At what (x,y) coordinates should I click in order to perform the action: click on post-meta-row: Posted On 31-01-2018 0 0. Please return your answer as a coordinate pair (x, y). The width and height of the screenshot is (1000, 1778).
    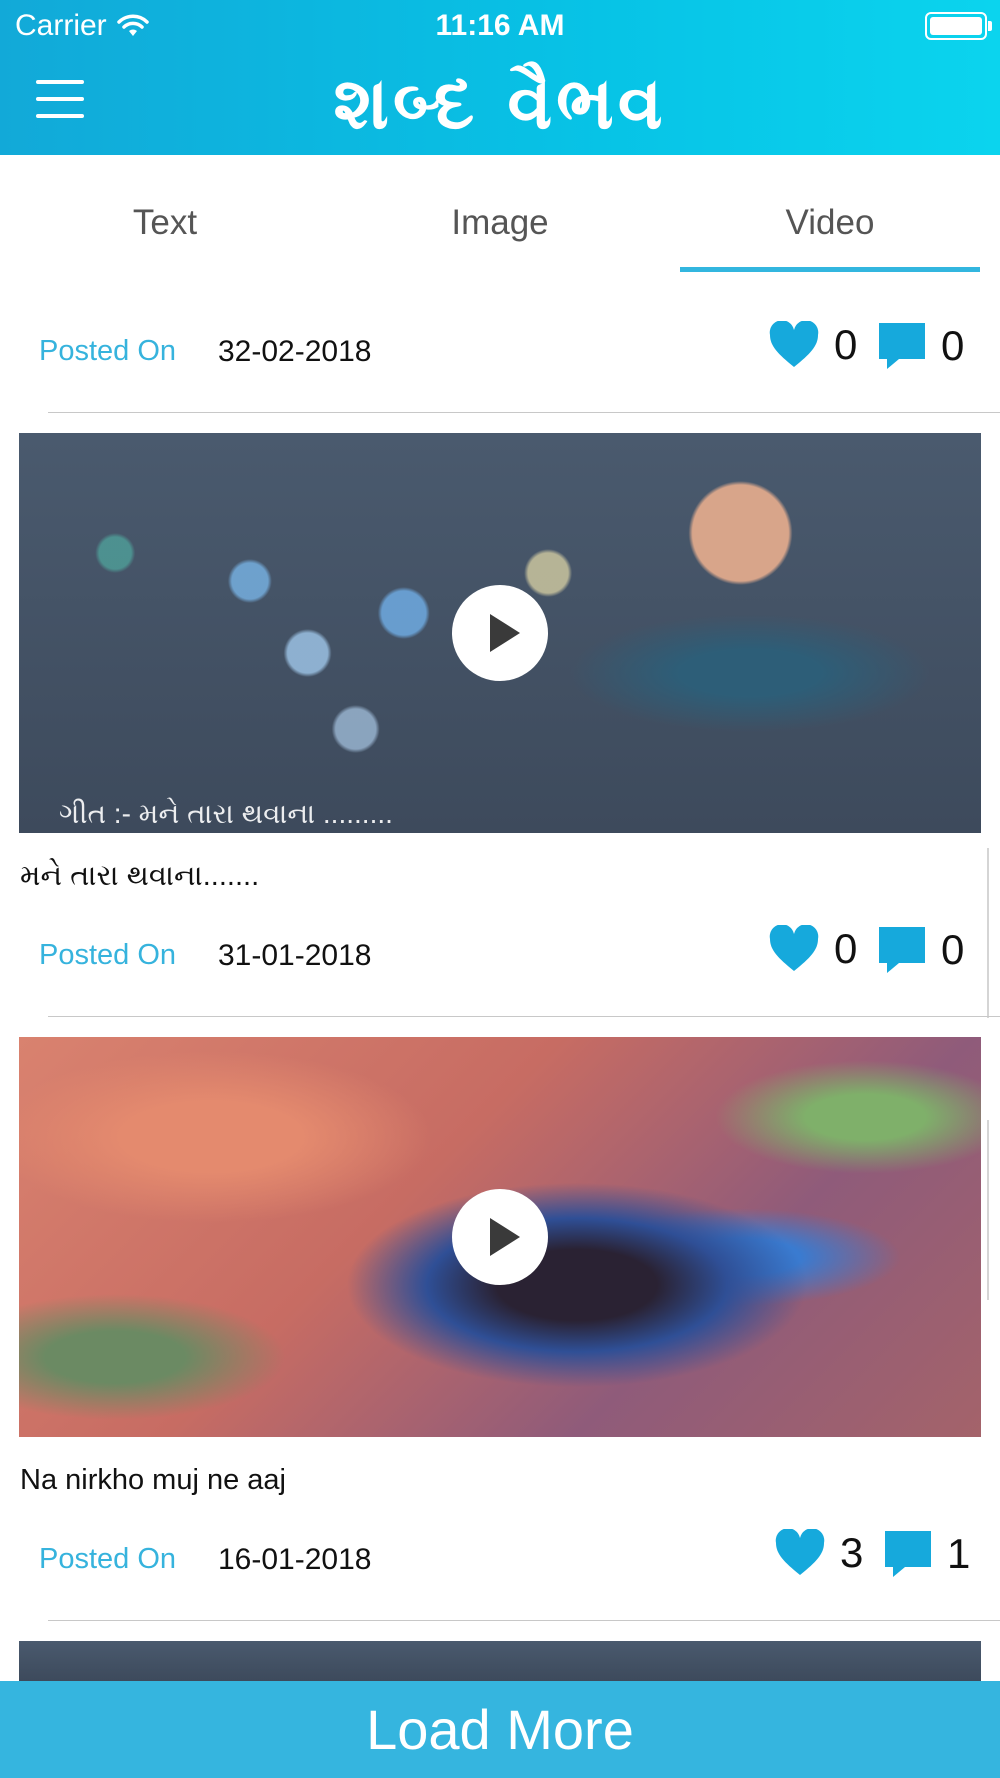
    Looking at the image, I should click on (500, 957).